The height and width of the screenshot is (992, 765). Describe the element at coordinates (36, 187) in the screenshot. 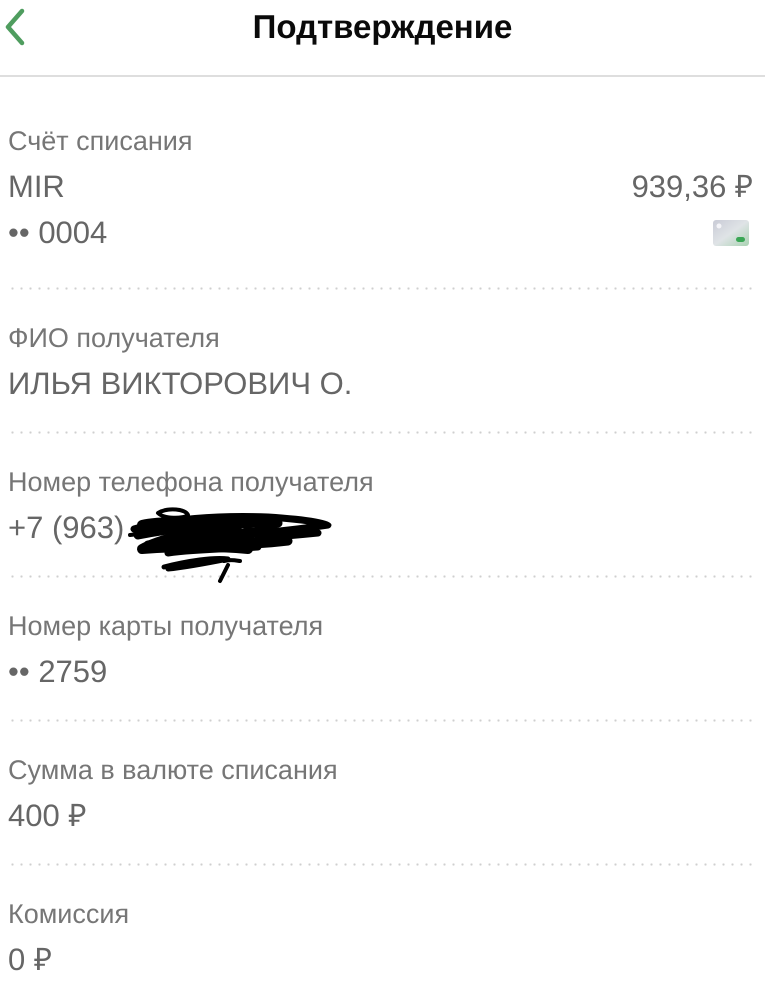

I see `account-name: MIR` at that location.